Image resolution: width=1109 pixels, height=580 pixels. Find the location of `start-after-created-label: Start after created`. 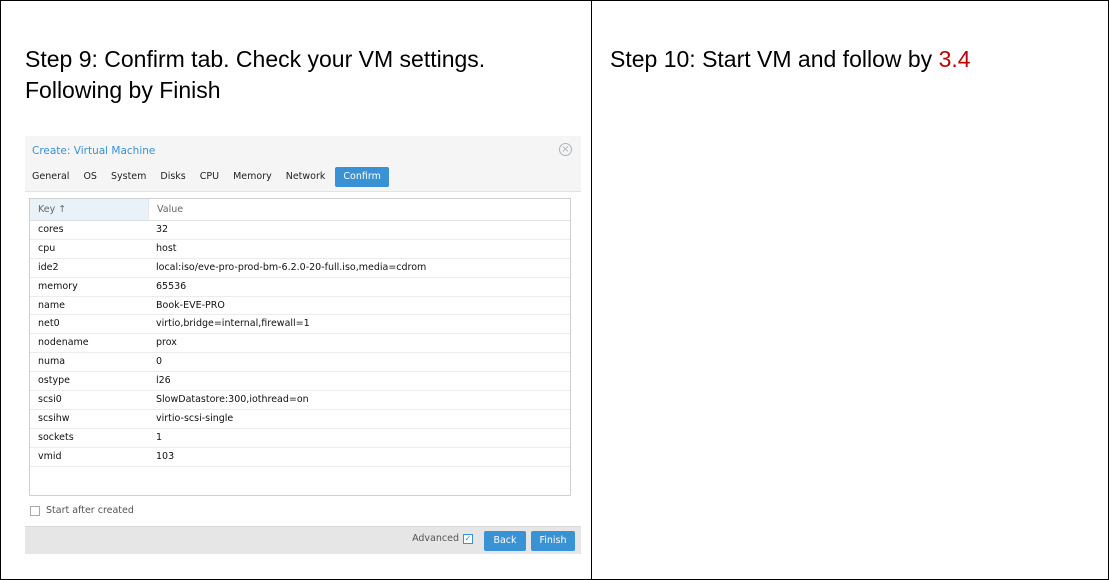

start-after-created-label: Start after created is located at coordinates (90, 510).